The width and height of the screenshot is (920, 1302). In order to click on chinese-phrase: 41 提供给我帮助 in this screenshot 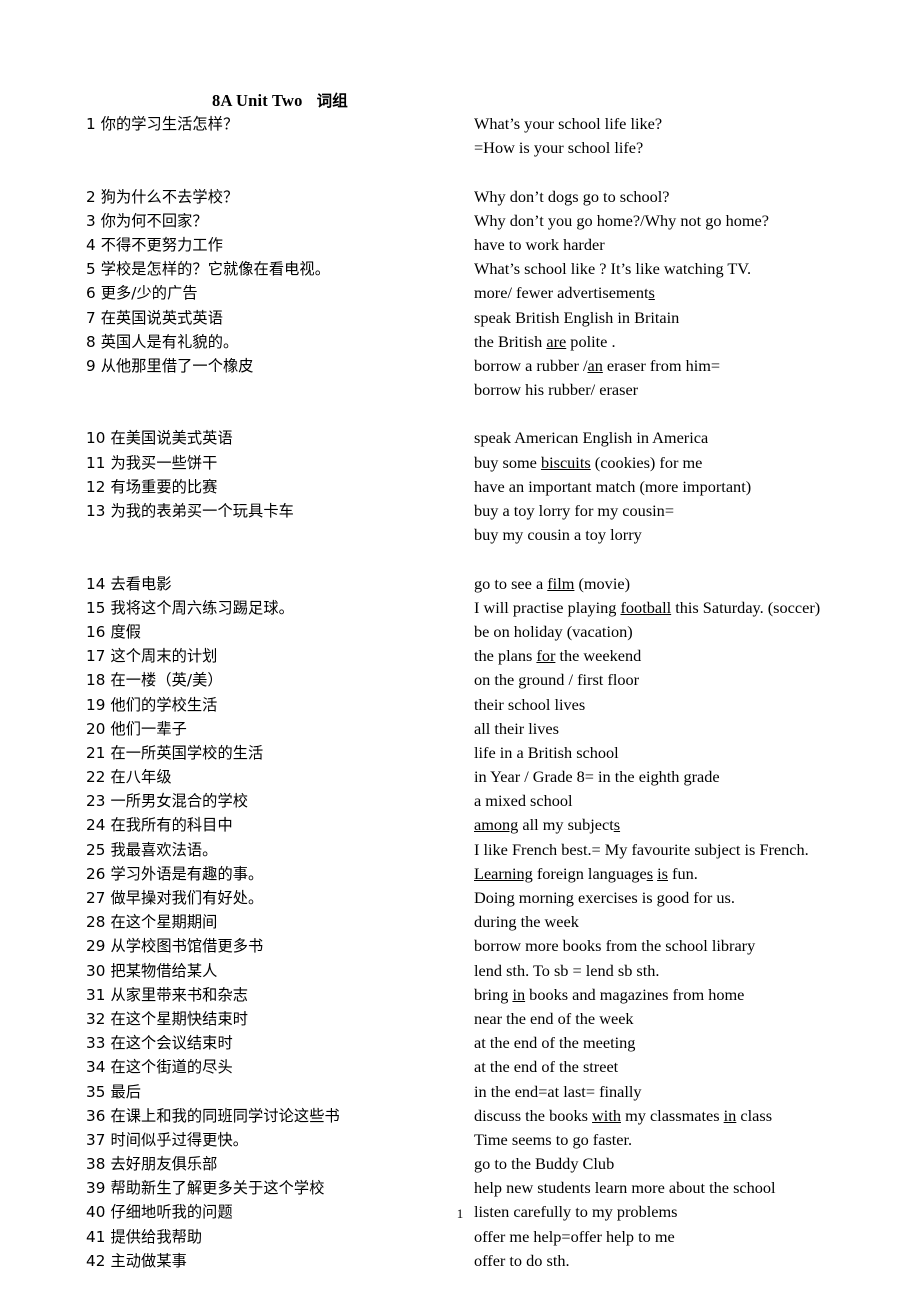, I will do `click(144, 1236)`.